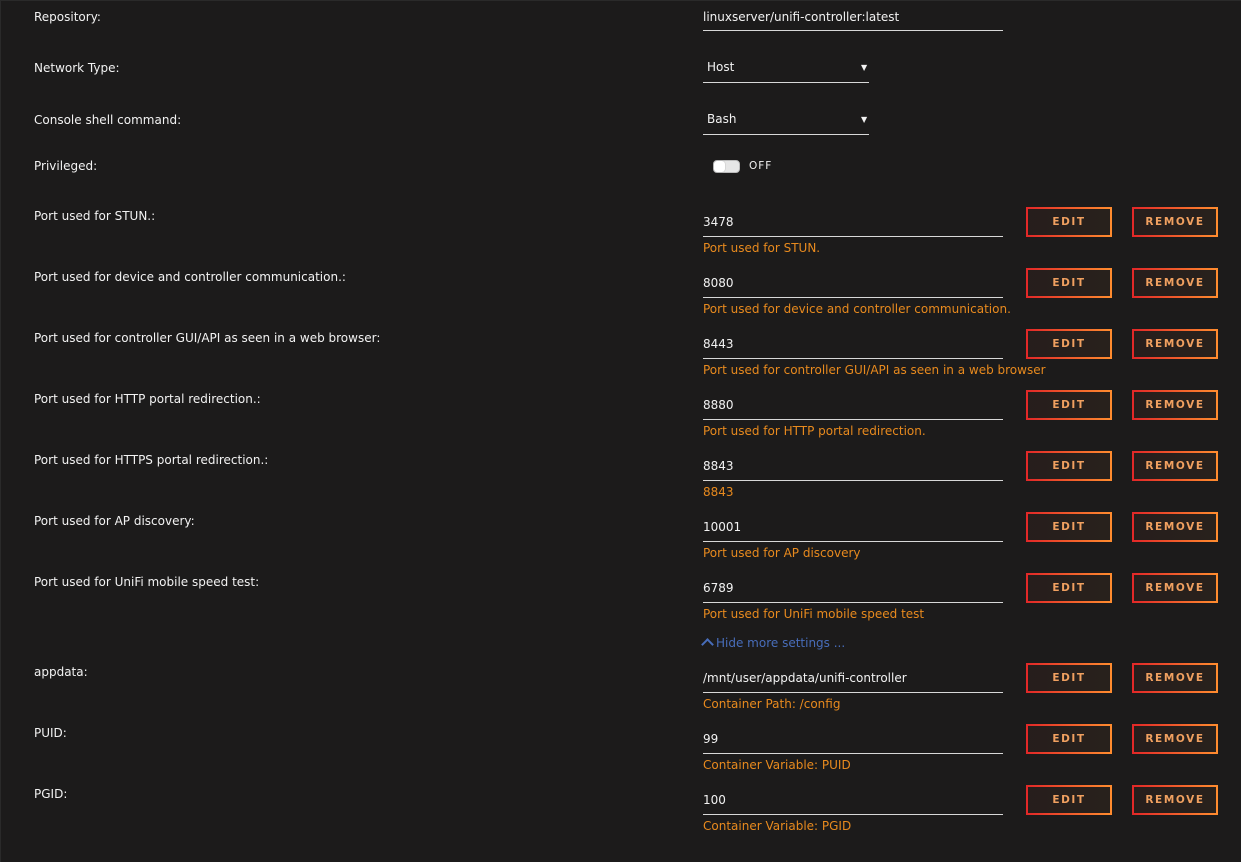  Describe the element at coordinates (762, 248) in the screenshot. I see `port-hint: Port used for STUN.` at that location.